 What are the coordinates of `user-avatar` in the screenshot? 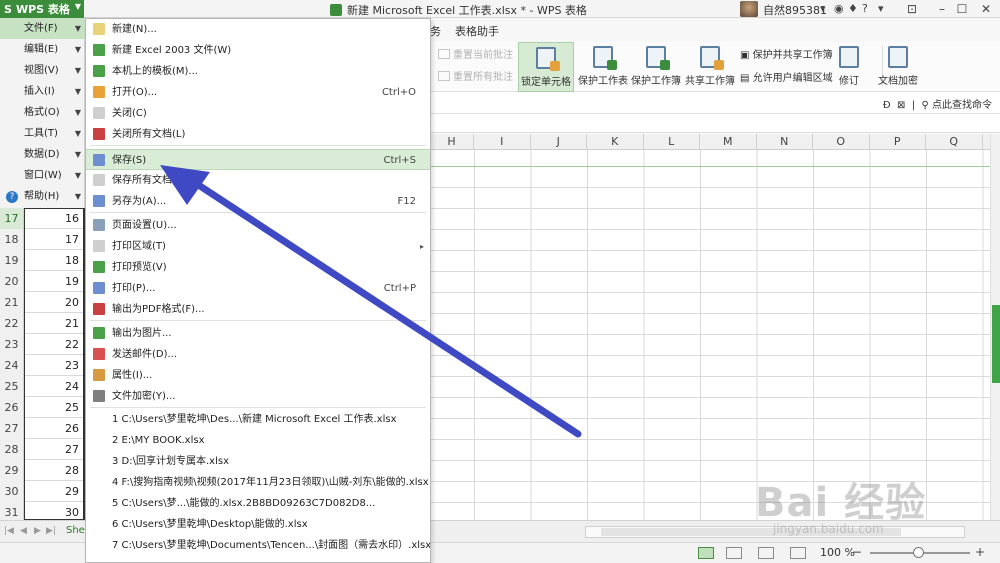 It's located at (749, 9).